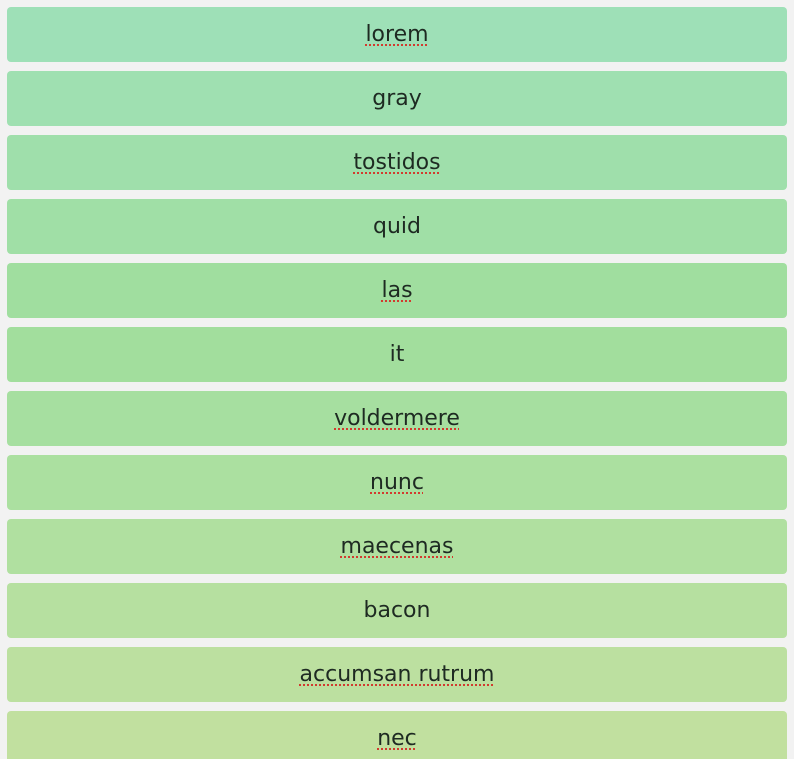  I want to click on list-item-label: bacon, so click(397, 610).